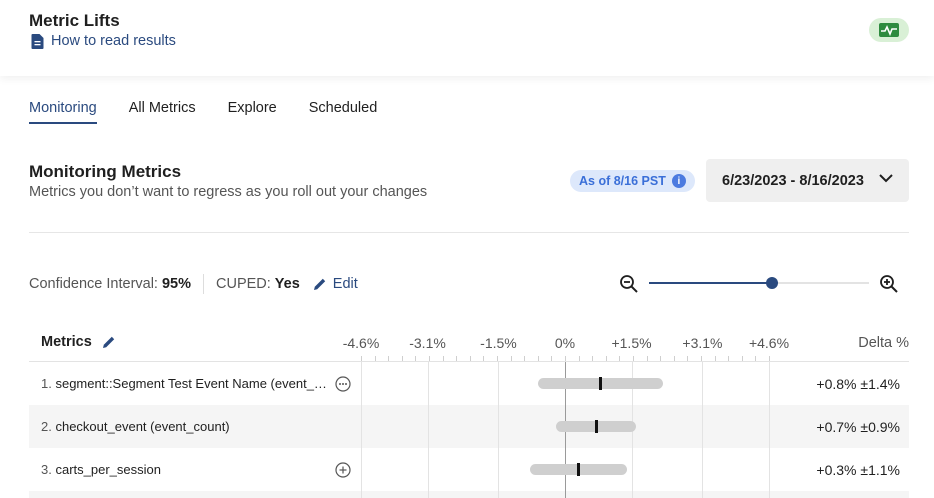  I want to click on as-of-badge: As of 8/16 PST i, so click(632, 181).